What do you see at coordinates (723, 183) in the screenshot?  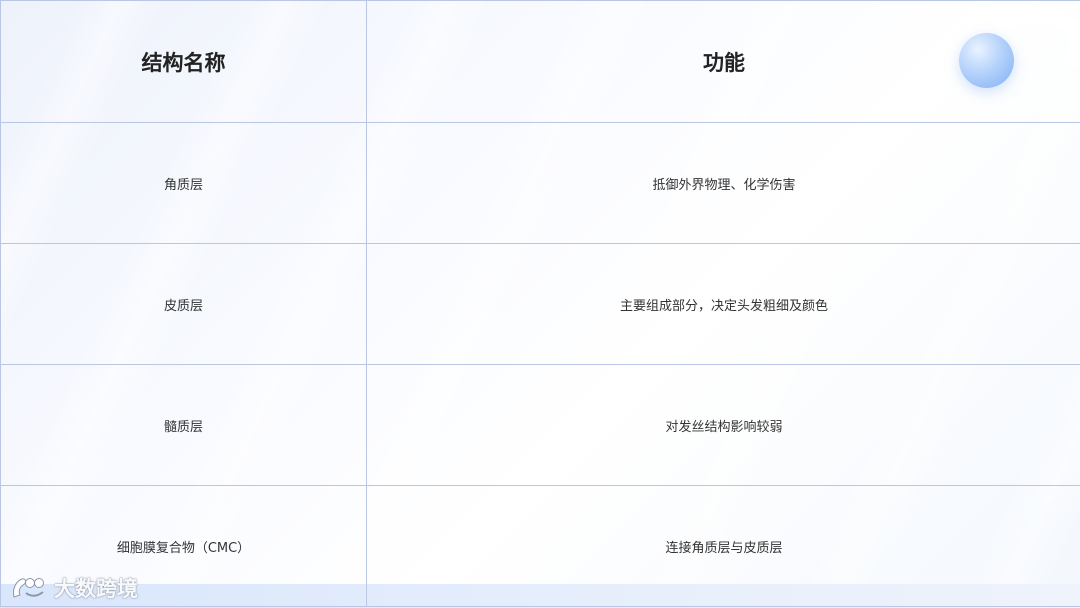 I see `cell-function: 抵御外界物理、化学伤害` at bounding box center [723, 183].